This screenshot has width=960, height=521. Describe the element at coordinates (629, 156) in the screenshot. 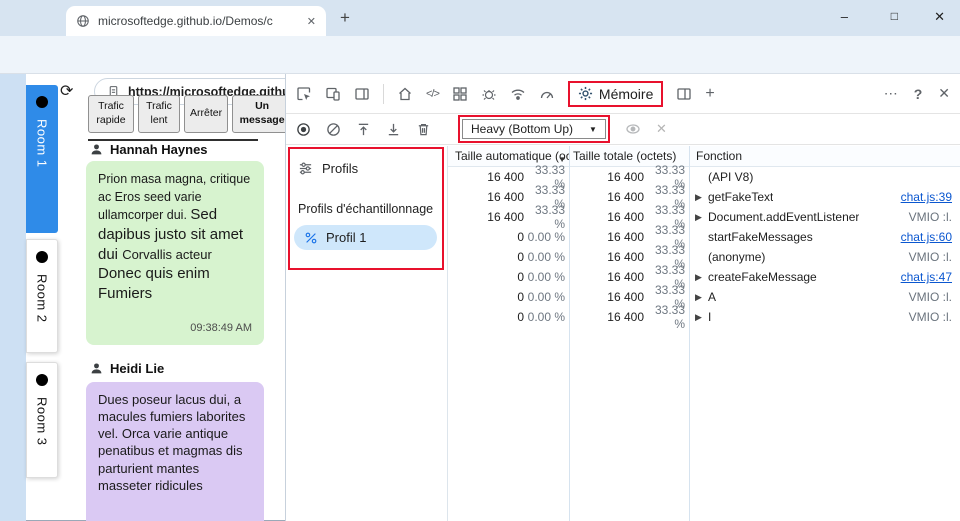

I see `column-header-total-size: Taille totale (octets)` at that location.